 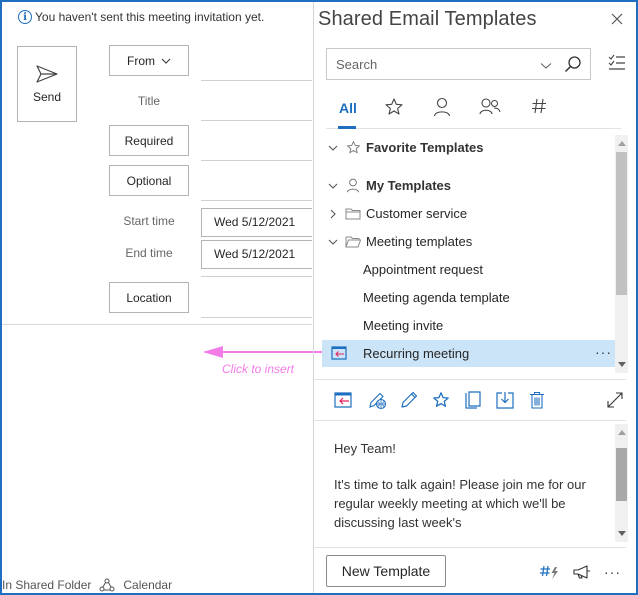 What do you see at coordinates (213, 352) in the screenshot?
I see `insert-arrow-head` at bounding box center [213, 352].